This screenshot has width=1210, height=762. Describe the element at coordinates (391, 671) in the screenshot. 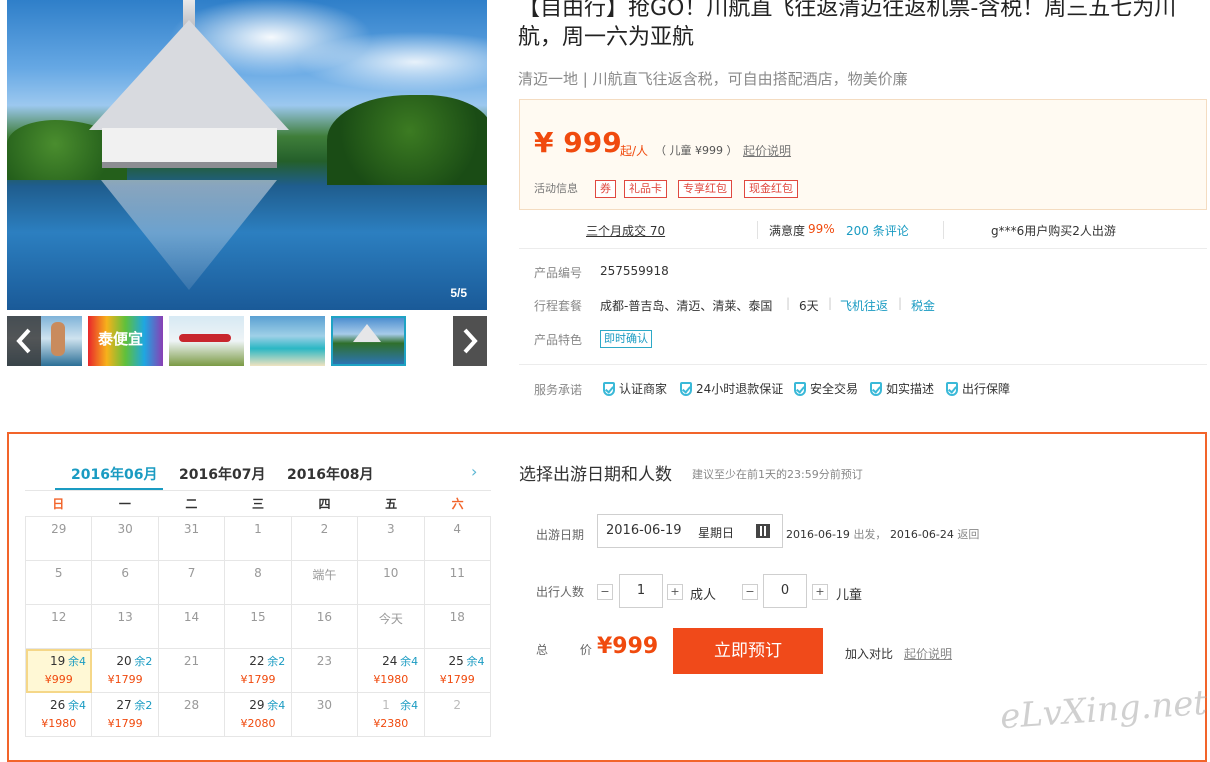

I see `calendar-day-available: 24 余4 ¥1980` at that location.